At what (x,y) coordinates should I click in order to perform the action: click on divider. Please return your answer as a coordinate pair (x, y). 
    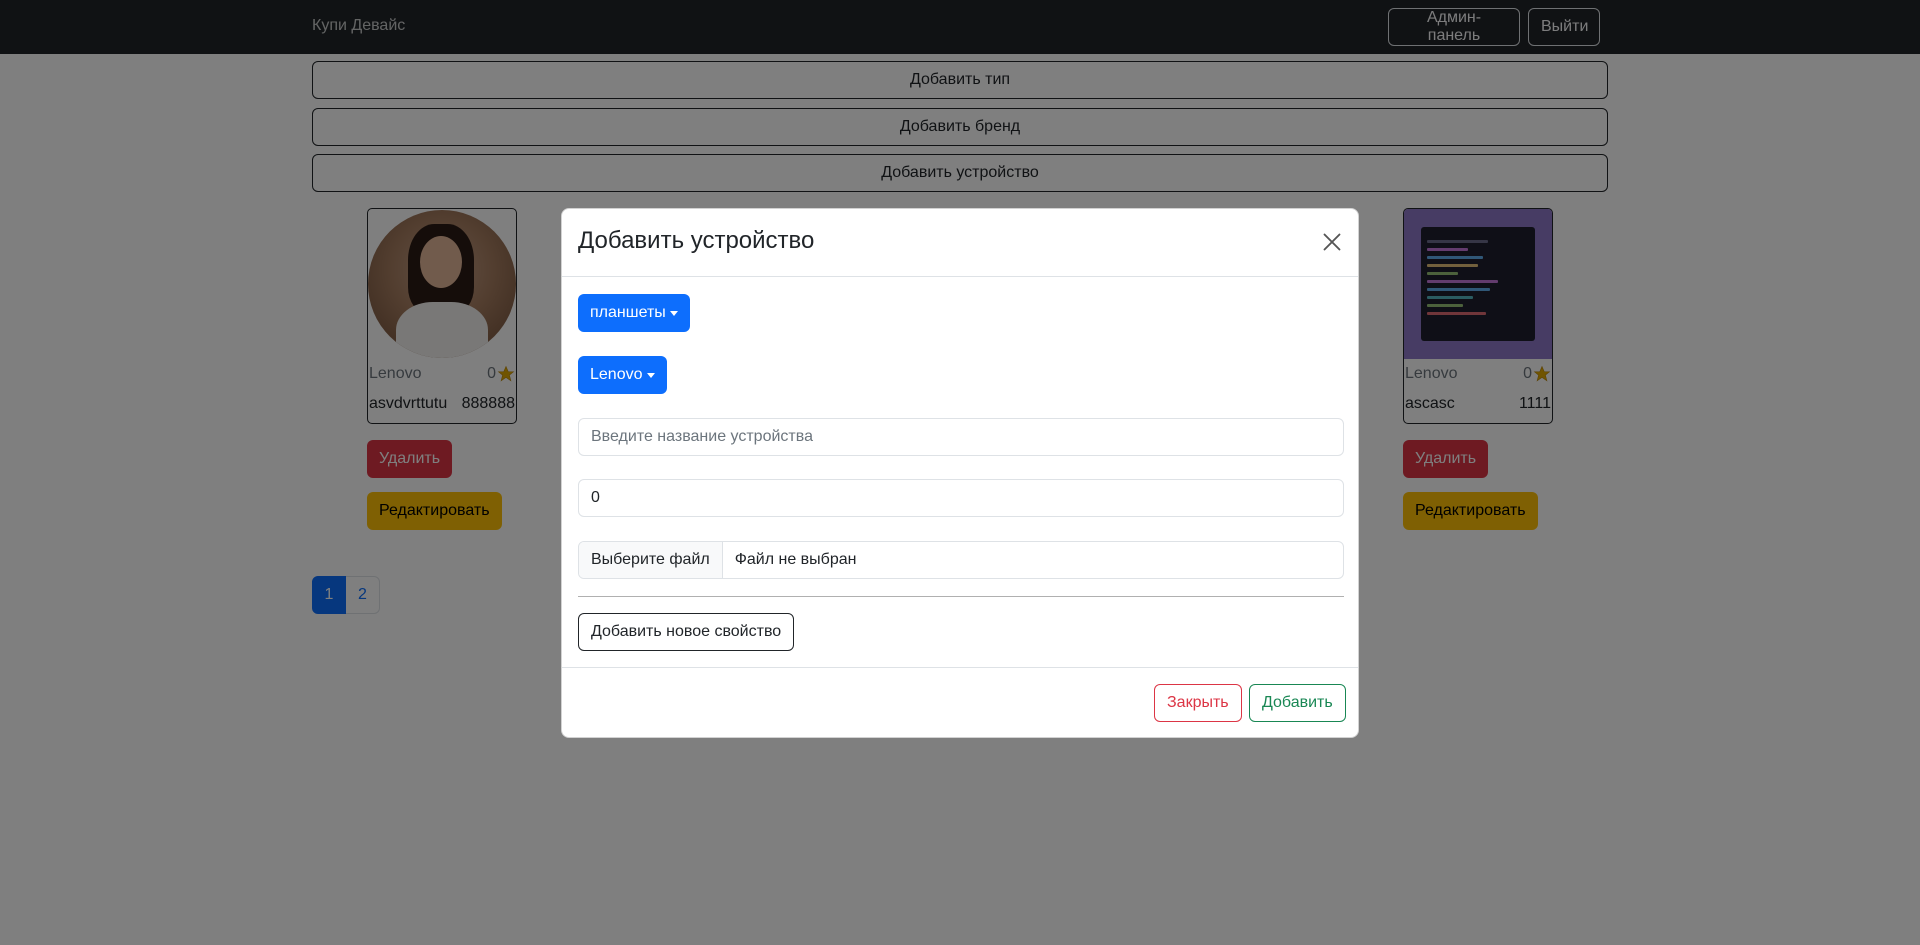
    Looking at the image, I should click on (961, 596).